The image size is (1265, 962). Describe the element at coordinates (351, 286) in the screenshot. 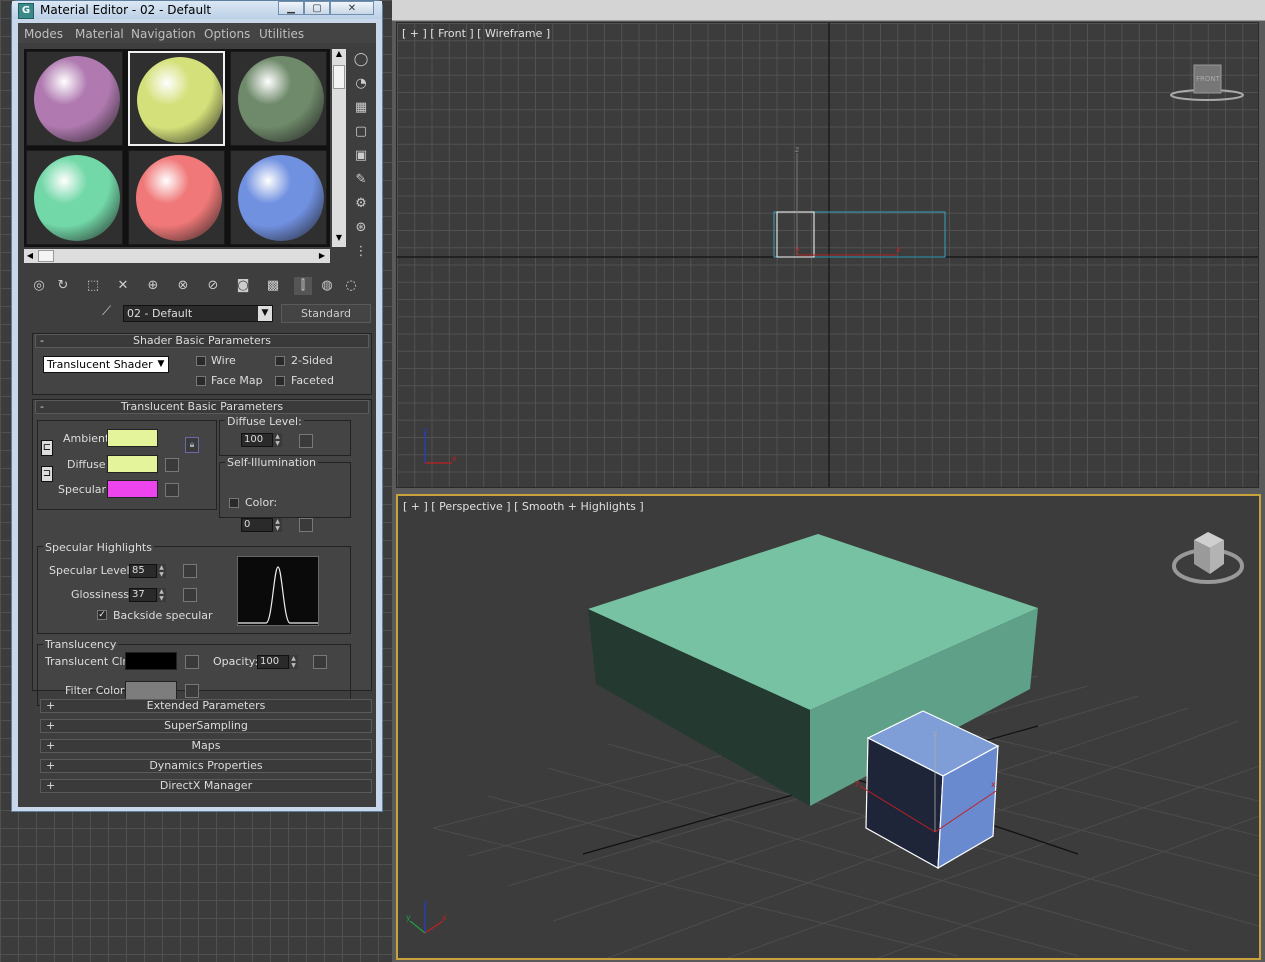

I see `go-forward-sibling-icon: ◌` at that location.